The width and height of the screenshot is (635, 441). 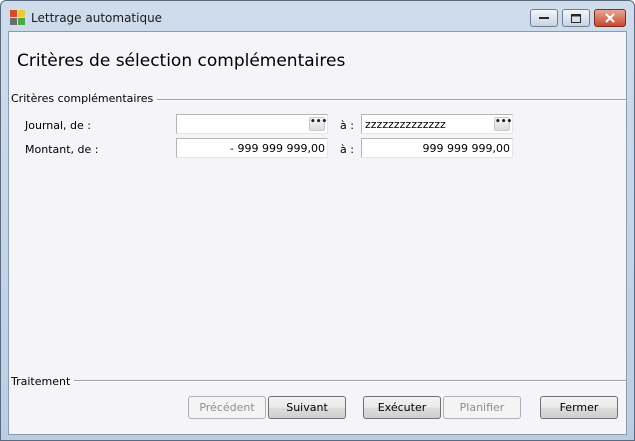 I want to click on schedule-button: Planifier, so click(x=482, y=407).